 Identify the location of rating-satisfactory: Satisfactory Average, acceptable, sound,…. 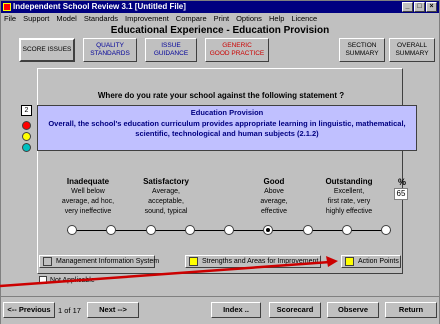
(166, 196).